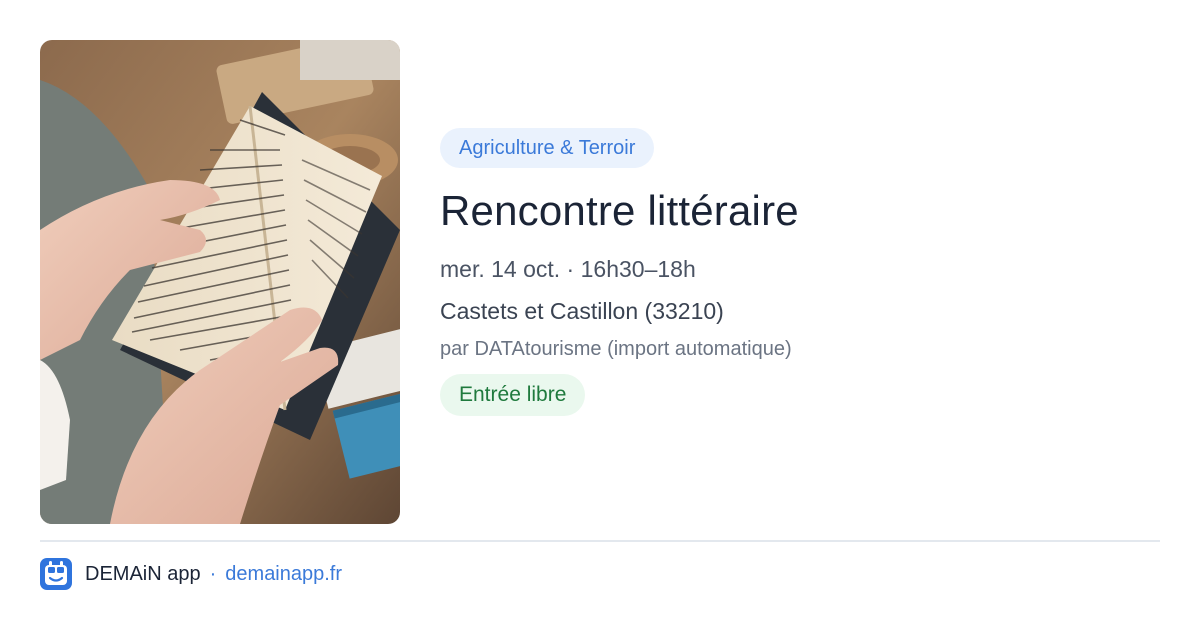  What do you see at coordinates (619, 210) in the screenshot?
I see `event-title: Rencontre littéraire` at bounding box center [619, 210].